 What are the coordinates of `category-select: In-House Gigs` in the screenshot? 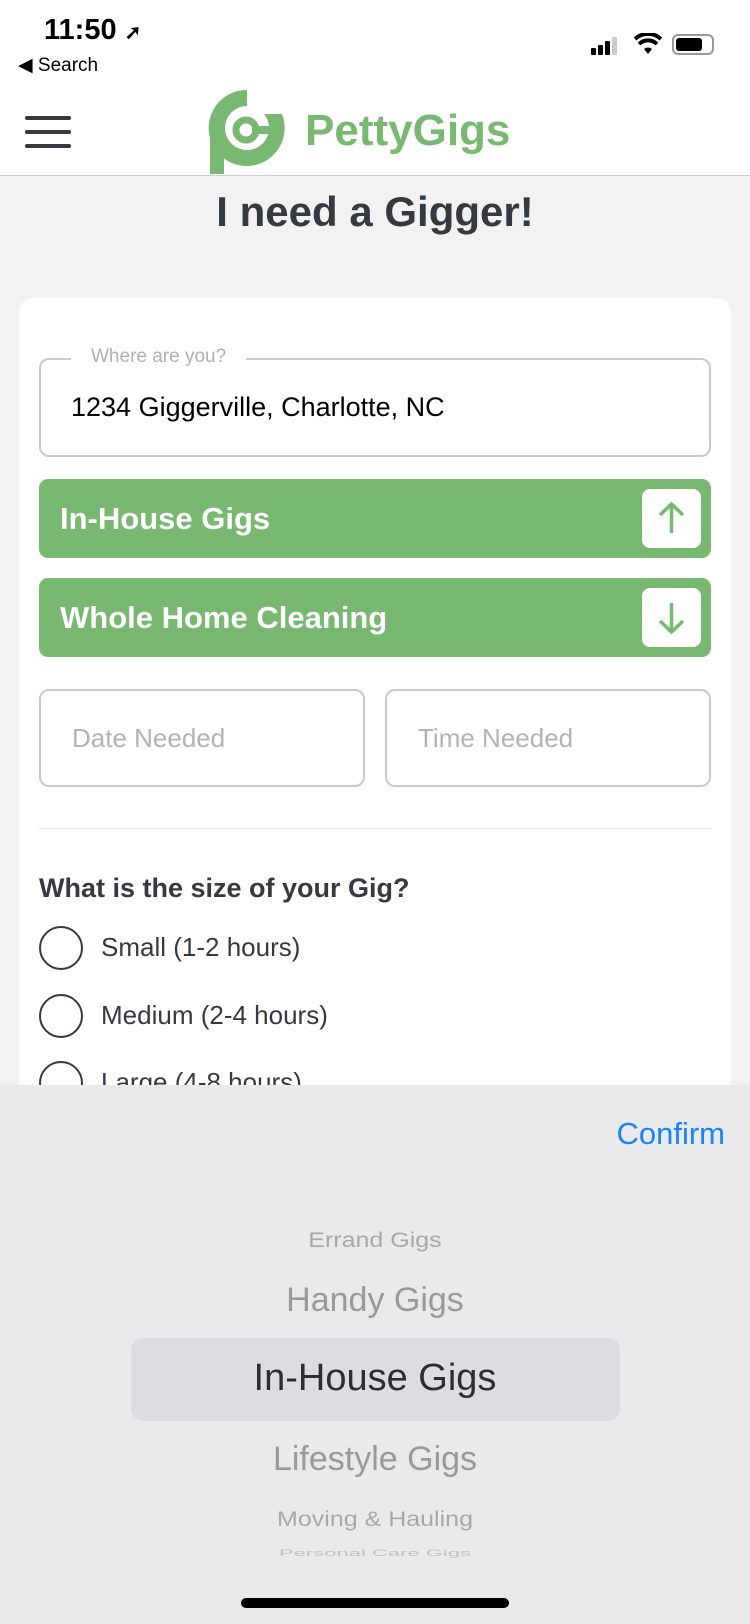 It's located at (375, 518).